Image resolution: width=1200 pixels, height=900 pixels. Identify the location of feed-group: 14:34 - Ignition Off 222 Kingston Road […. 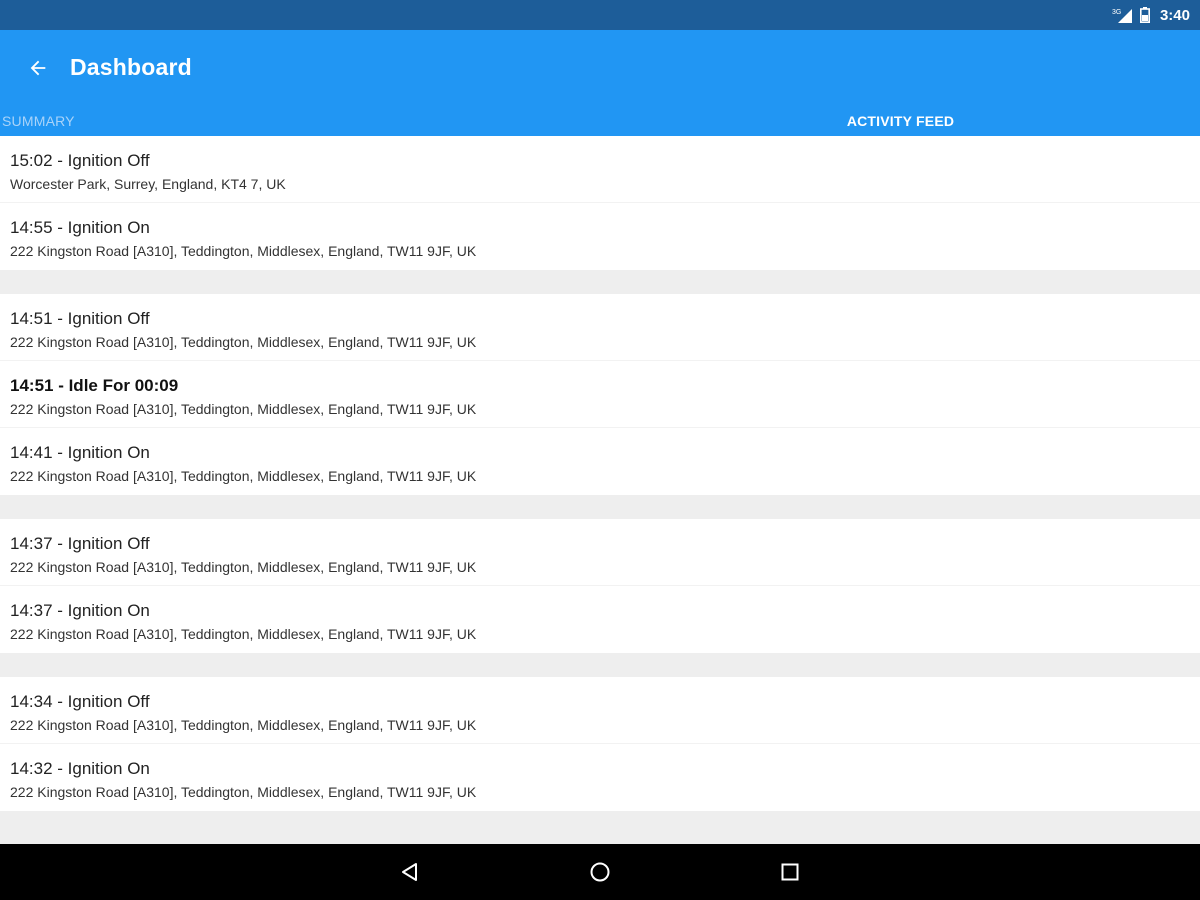
(600, 744).